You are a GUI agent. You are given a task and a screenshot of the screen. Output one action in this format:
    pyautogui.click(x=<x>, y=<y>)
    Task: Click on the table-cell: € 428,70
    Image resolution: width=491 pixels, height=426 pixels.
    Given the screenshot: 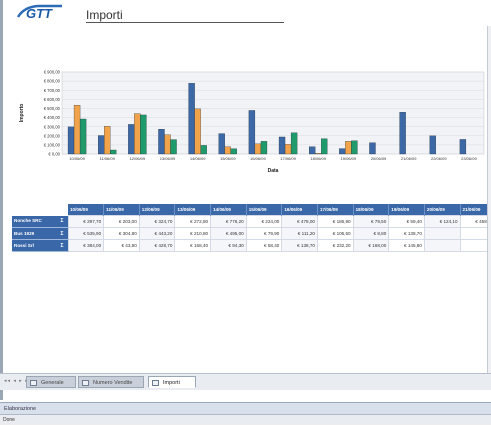 What is the action you would take?
    pyautogui.click(x=157, y=245)
    